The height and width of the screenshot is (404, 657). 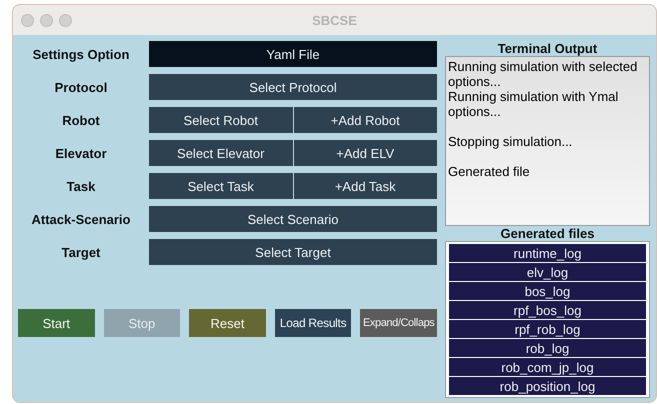 What do you see at coordinates (293, 87) in the screenshot?
I see `select-button: Select Protocol` at bounding box center [293, 87].